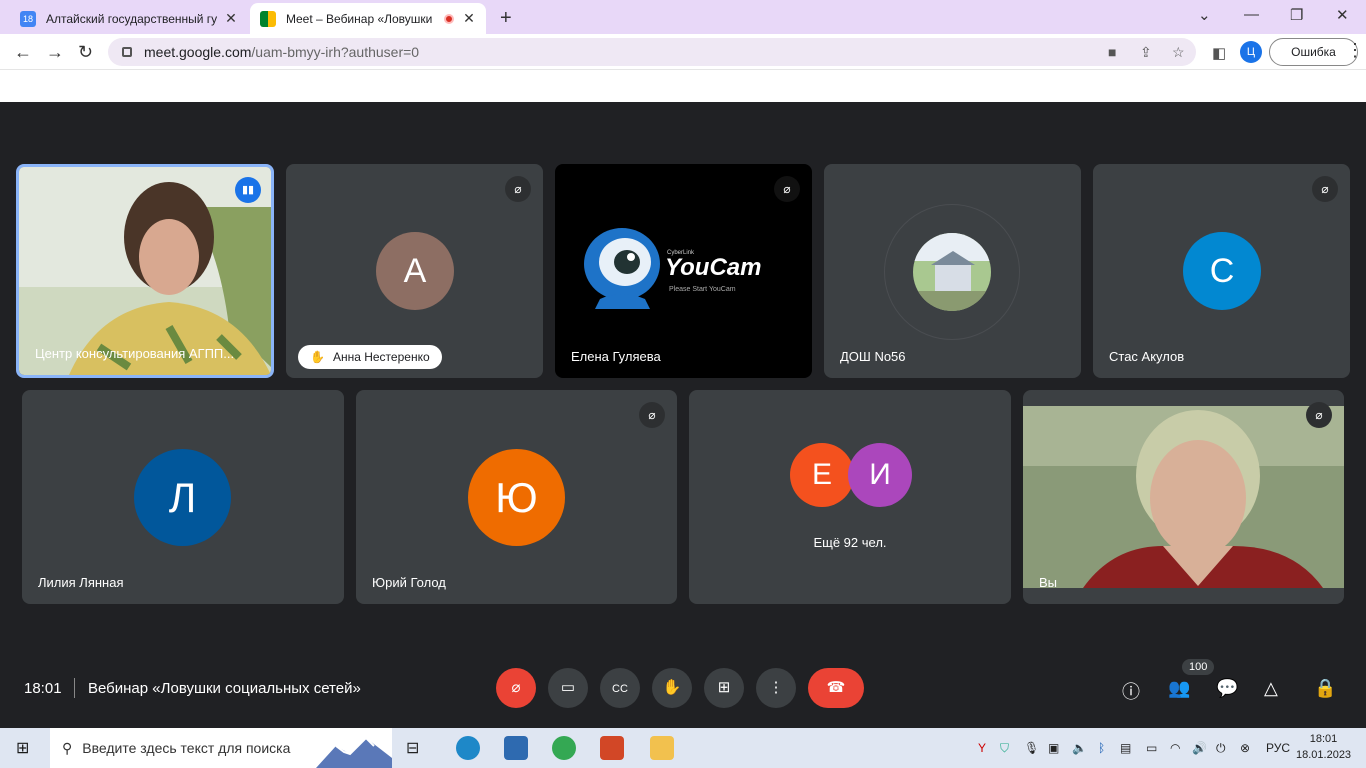  I want to click on windows-start-icon: ⊞, so click(22, 748).